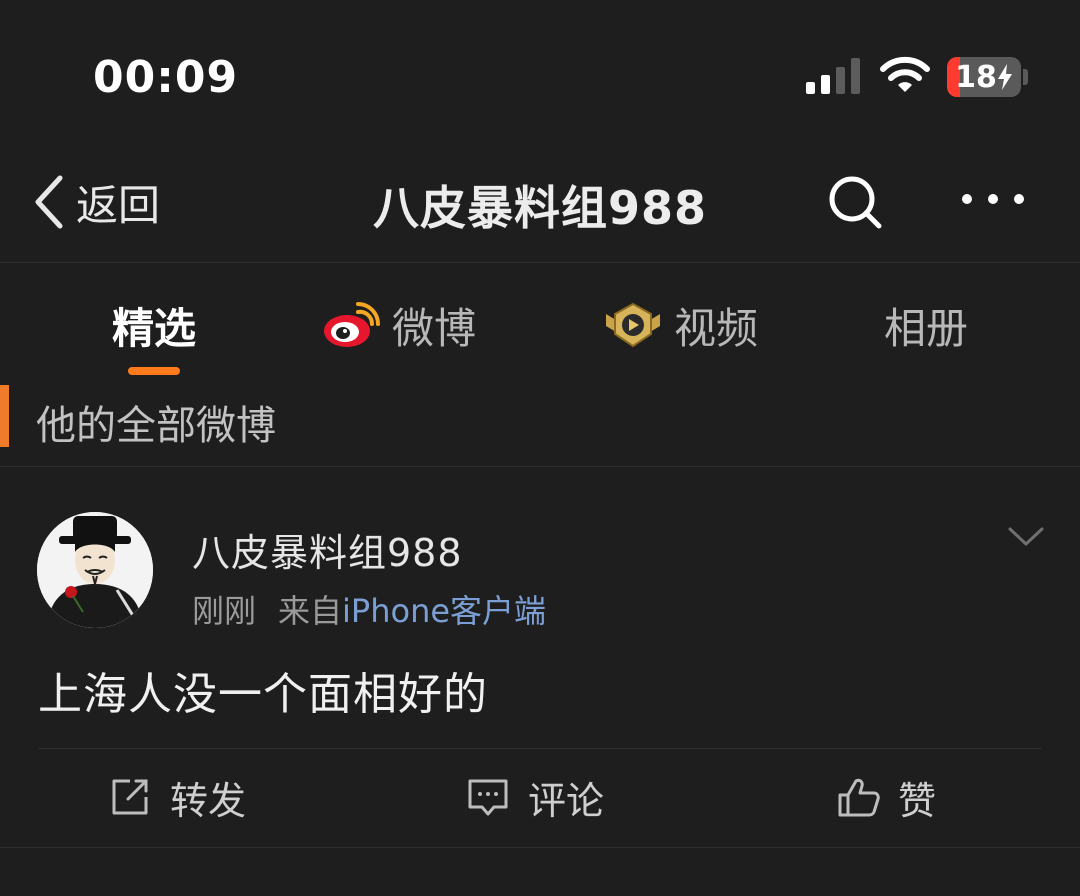  What do you see at coordinates (352, 324) in the screenshot?
I see `weibo-logo-icon` at bounding box center [352, 324].